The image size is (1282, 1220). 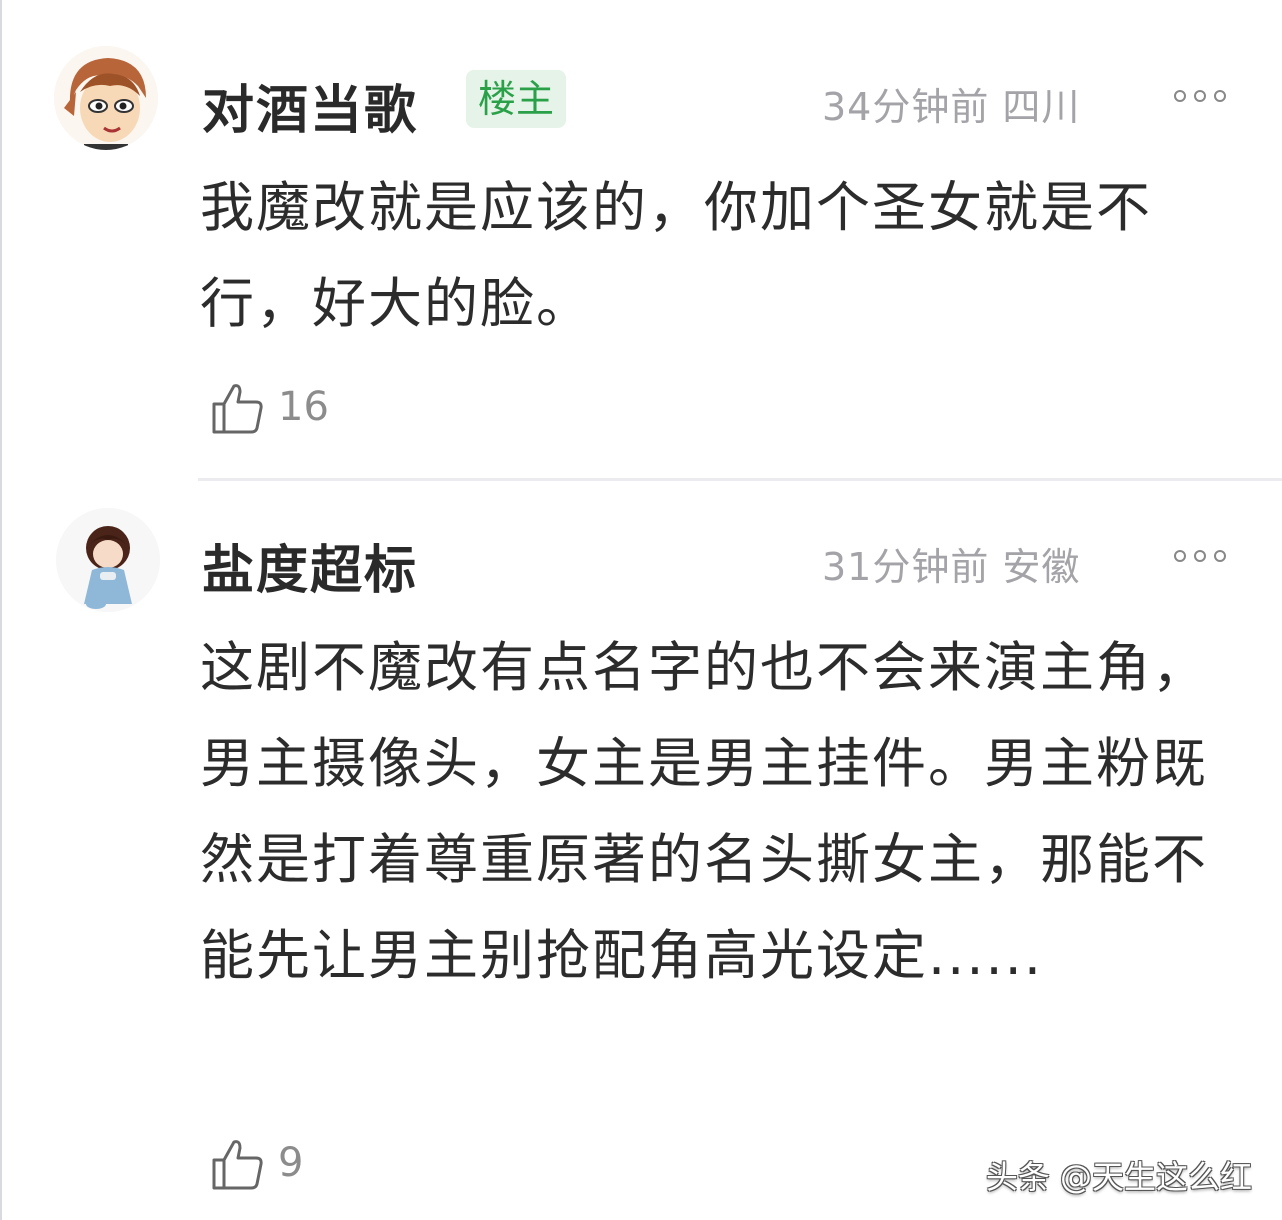 I want to click on source-watermark: 头条 @天生这么红, so click(x=1118, y=1177).